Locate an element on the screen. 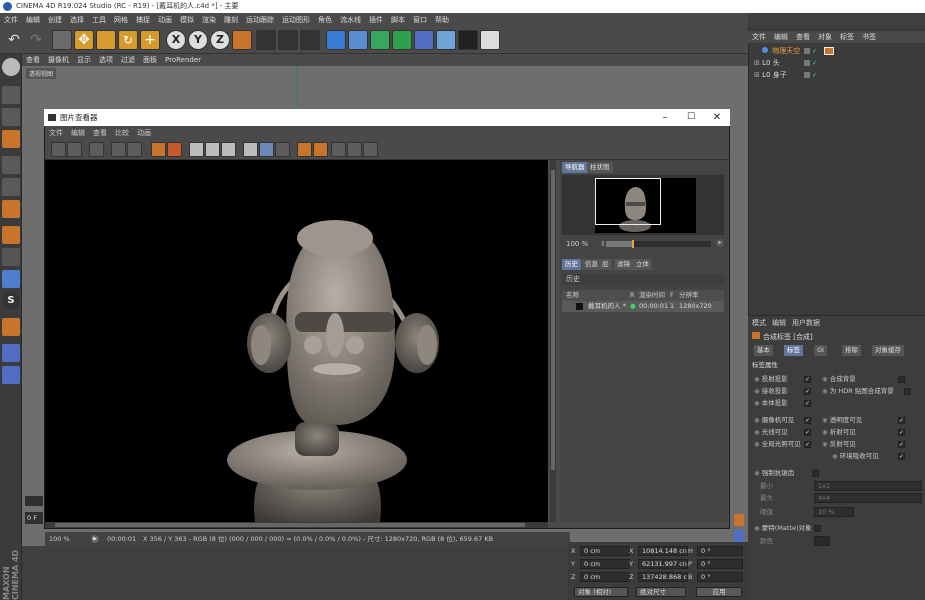 The width and height of the screenshot is (925, 600). compositing-tag-icon is located at coordinates (829, 51).